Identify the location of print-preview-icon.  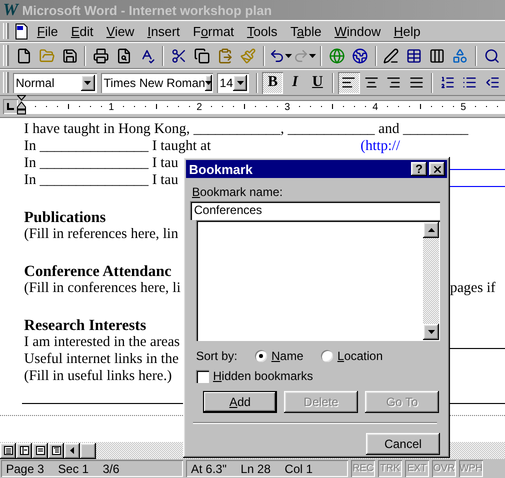
(124, 56).